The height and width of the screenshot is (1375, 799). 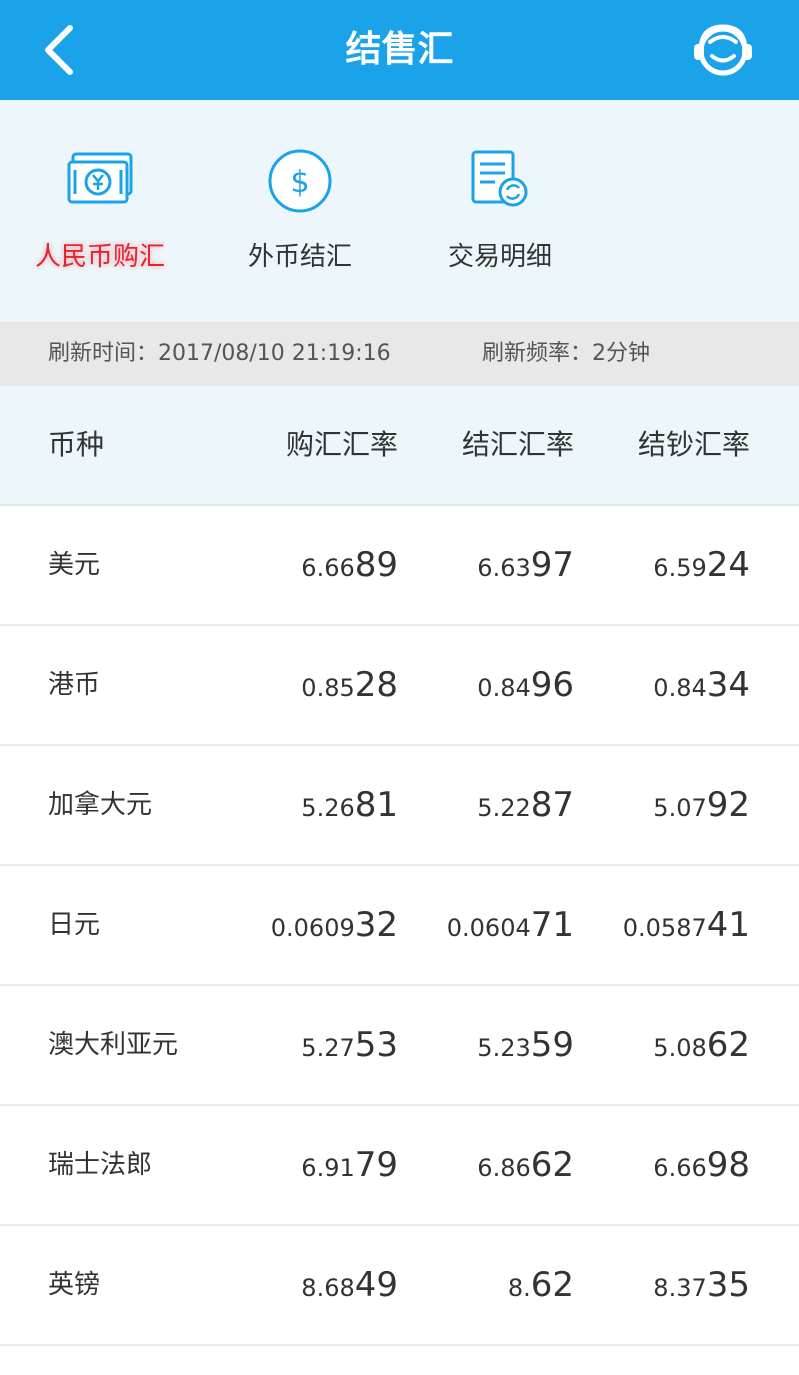 What do you see at coordinates (500, 211) in the screenshot?
I see `menu-item-transaction-details: 交易明细` at bounding box center [500, 211].